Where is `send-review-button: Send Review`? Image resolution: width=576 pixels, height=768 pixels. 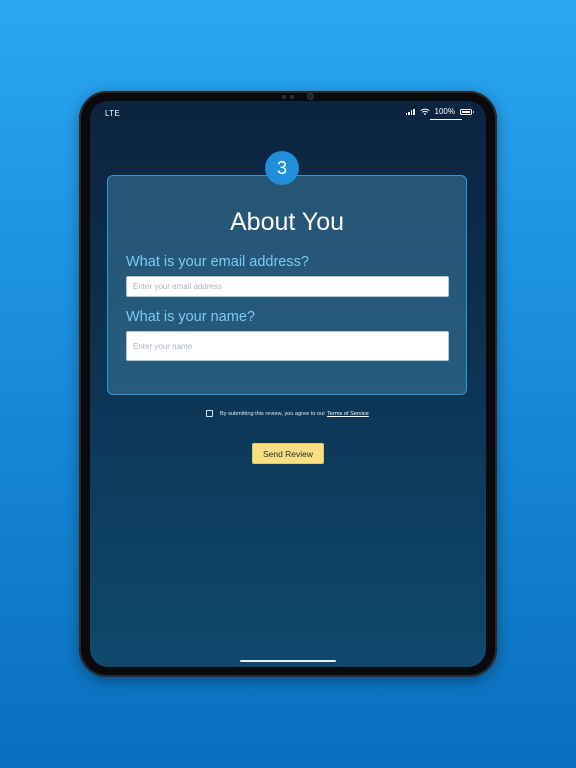 send-review-button: Send Review is located at coordinates (288, 453).